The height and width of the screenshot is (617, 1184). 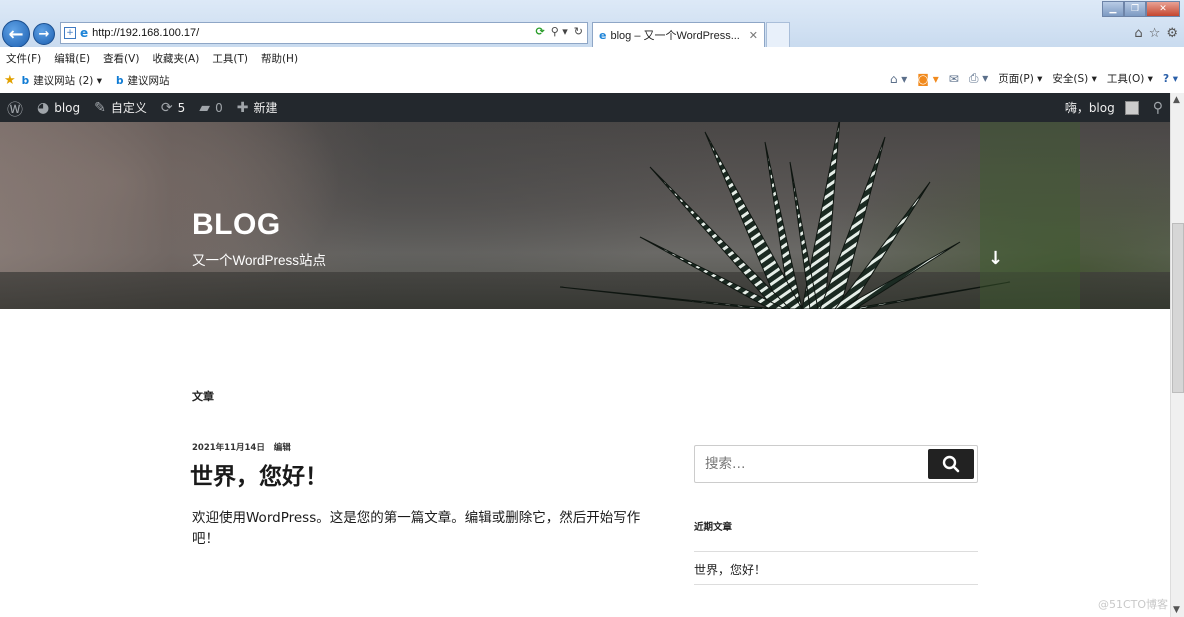 What do you see at coordinates (1131, 107) in the screenshot?
I see `avatar` at bounding box center [1131, 107].